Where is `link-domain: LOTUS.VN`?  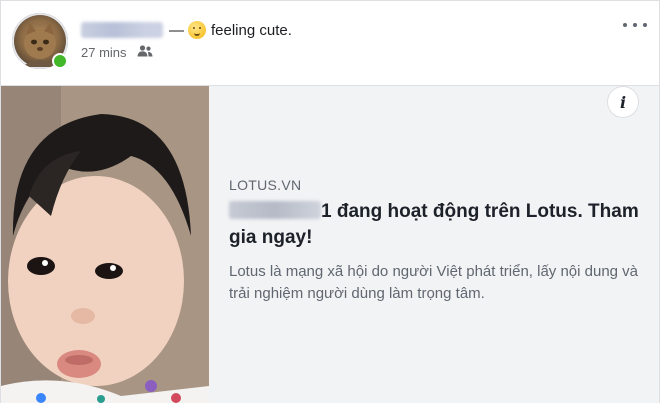 link-domain: LOTUS.VN is located at coordinates (265, 185).